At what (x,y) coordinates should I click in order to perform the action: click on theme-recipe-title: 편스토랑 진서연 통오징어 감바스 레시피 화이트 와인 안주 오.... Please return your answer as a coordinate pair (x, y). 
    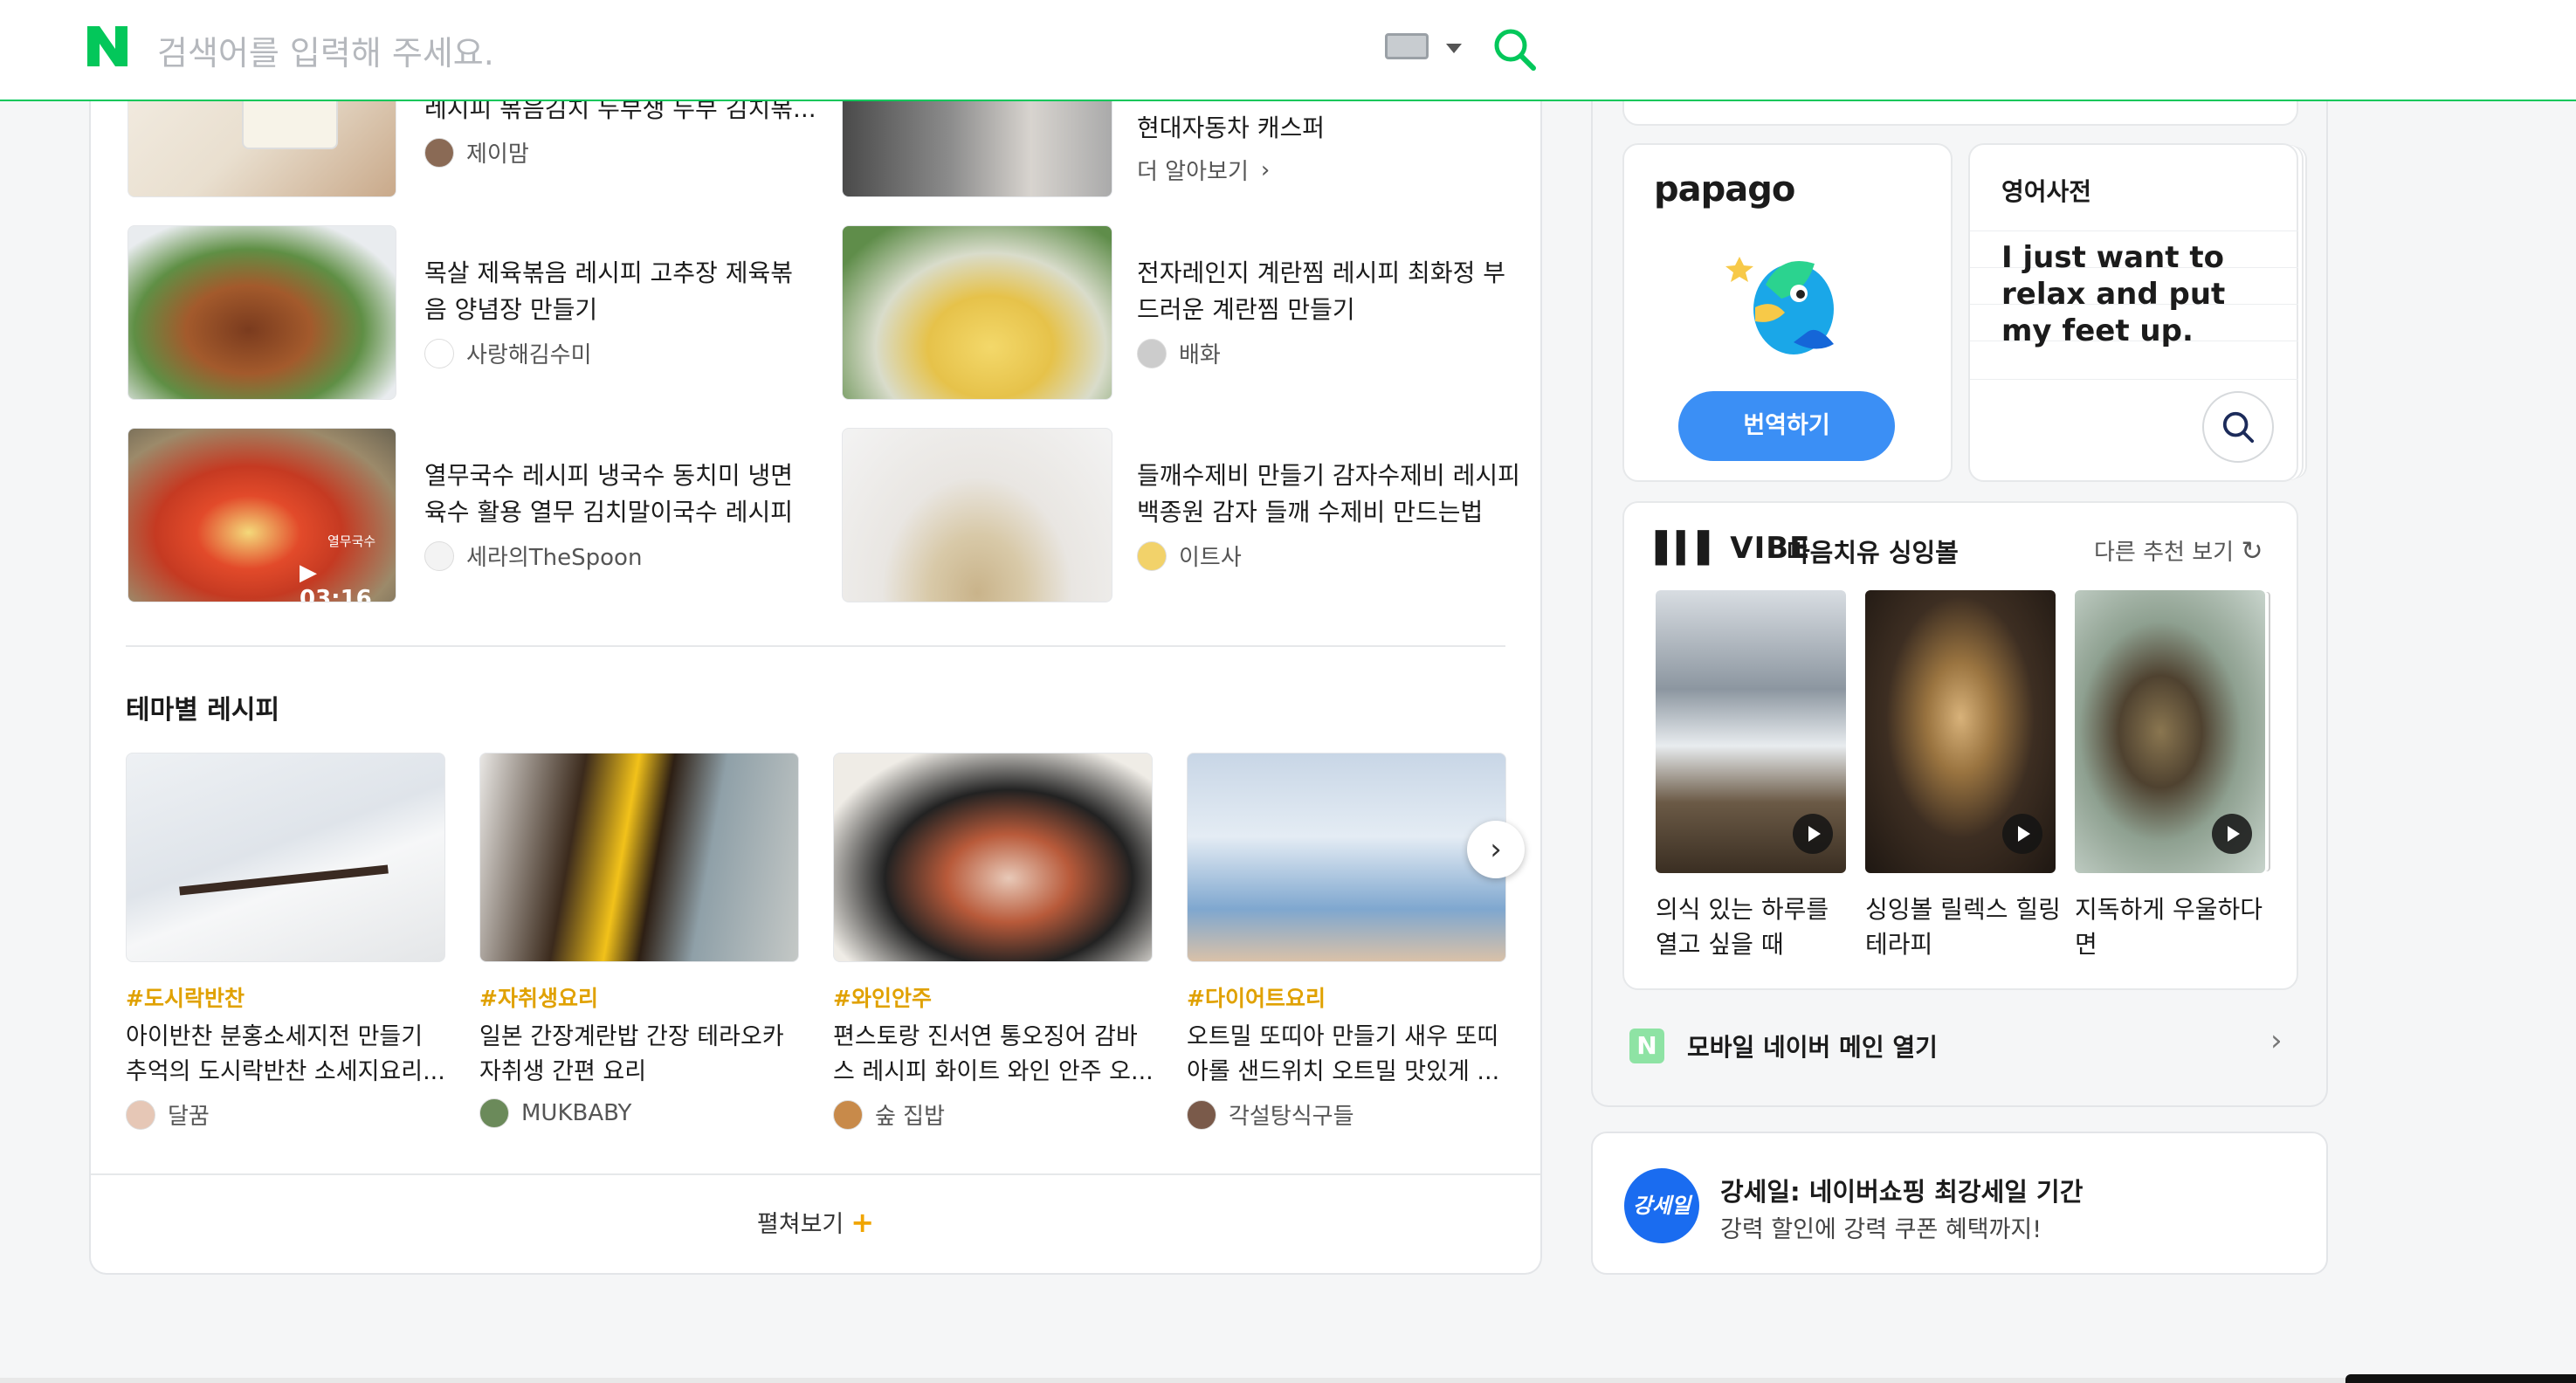
    Looking at the image, I should click on (995, 1055).